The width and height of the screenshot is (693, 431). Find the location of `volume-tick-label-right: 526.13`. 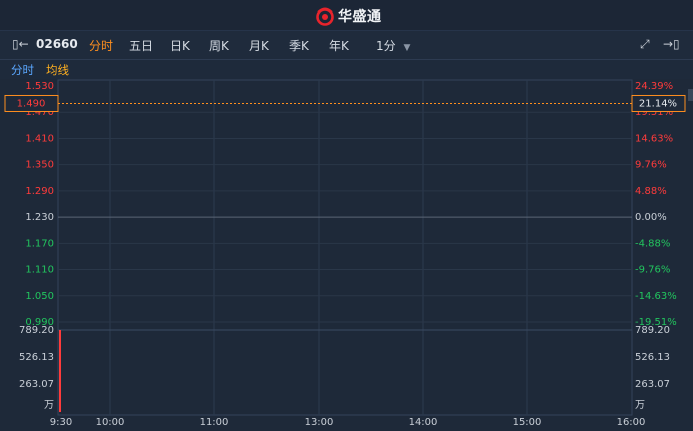

volume-tick-label-right: 526.13 is located at coordinates (652, 357).